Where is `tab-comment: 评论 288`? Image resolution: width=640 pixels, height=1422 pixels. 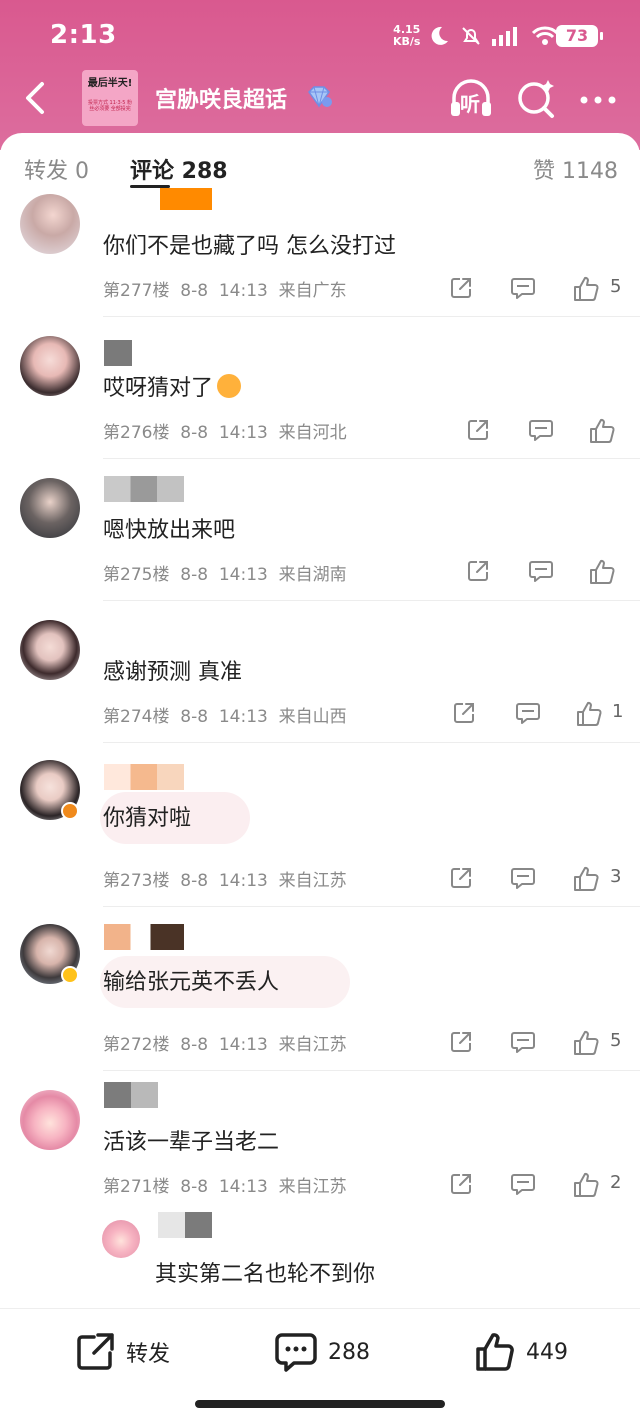 tab-comment: 评论 288 is located at coordinates (179, 169).